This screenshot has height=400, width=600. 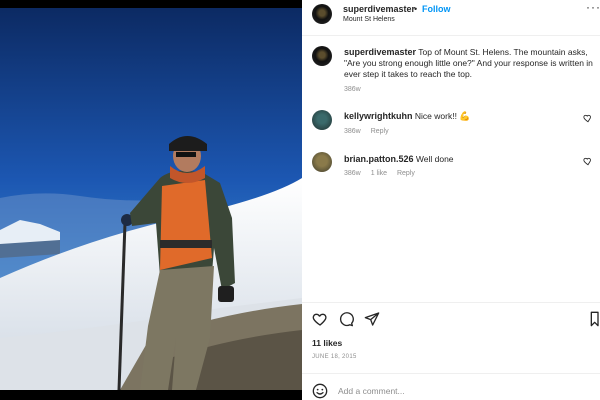 What do you see at coordinates (451, 35) in the screenshot?
I see `header-divider` at bounding box center [451, 35].